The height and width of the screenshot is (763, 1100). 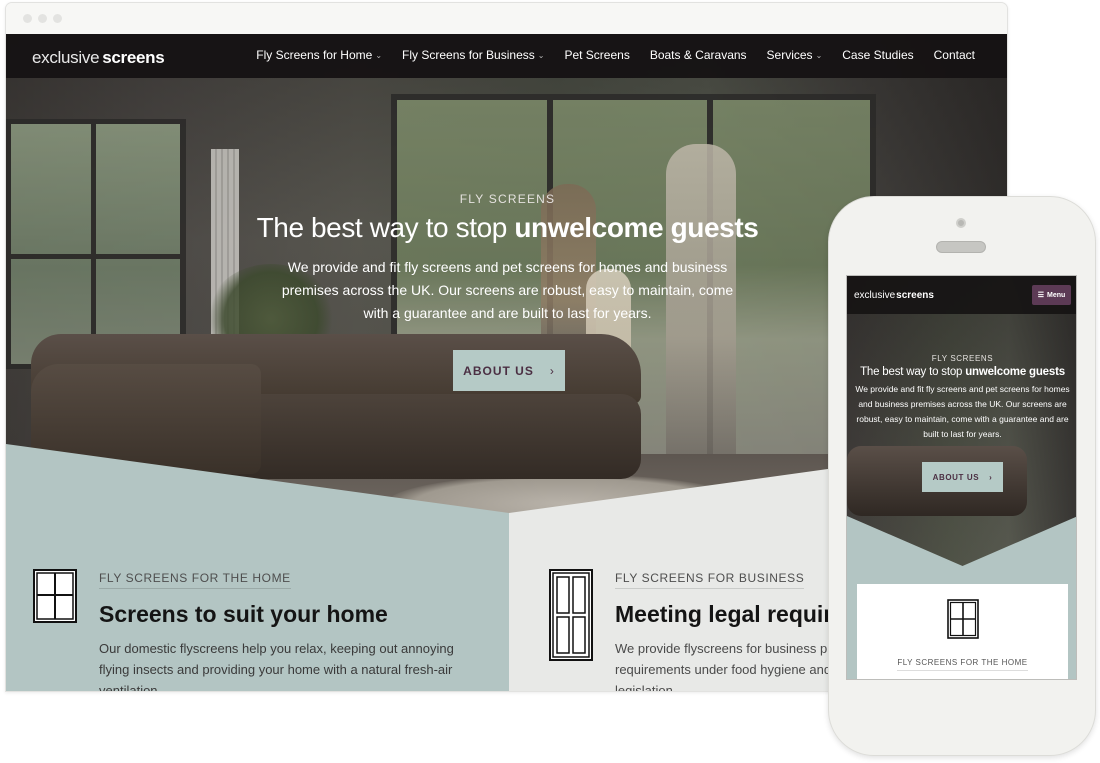 I want to click on nav-label: Fly Screens for Business, so click(x=468, y=55).